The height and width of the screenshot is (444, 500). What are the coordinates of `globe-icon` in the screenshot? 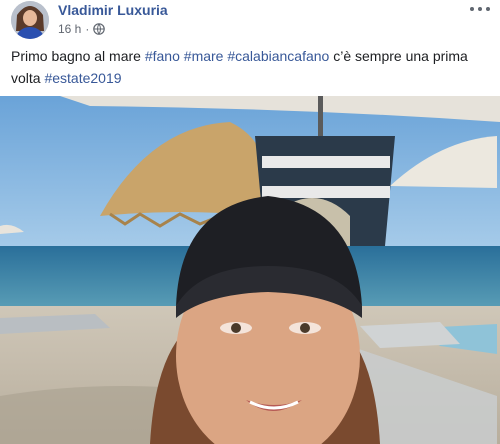 It's located at (99, 29).